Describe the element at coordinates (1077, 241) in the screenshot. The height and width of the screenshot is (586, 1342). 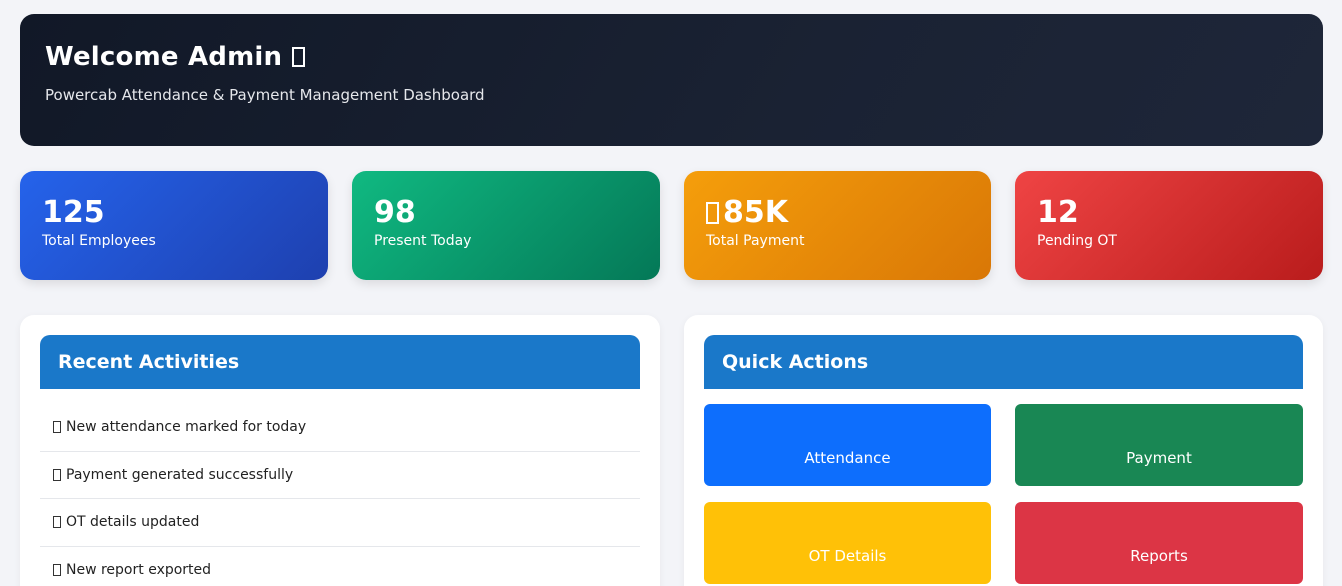
I see `stat-label: Pending OT` at that location.